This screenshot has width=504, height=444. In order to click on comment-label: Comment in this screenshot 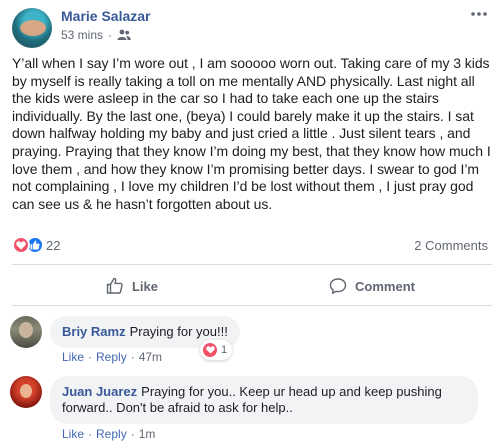, I will do `click(385, 286)`.